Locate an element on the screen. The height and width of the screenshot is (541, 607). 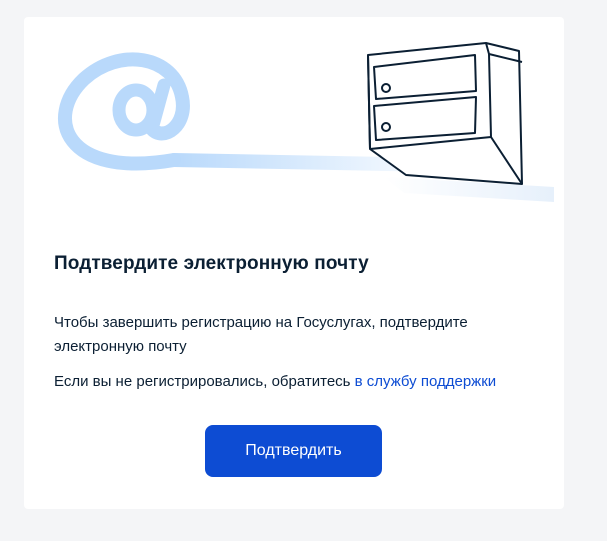
confirm-button: Подтвердить is located at coordinates (293, 451).